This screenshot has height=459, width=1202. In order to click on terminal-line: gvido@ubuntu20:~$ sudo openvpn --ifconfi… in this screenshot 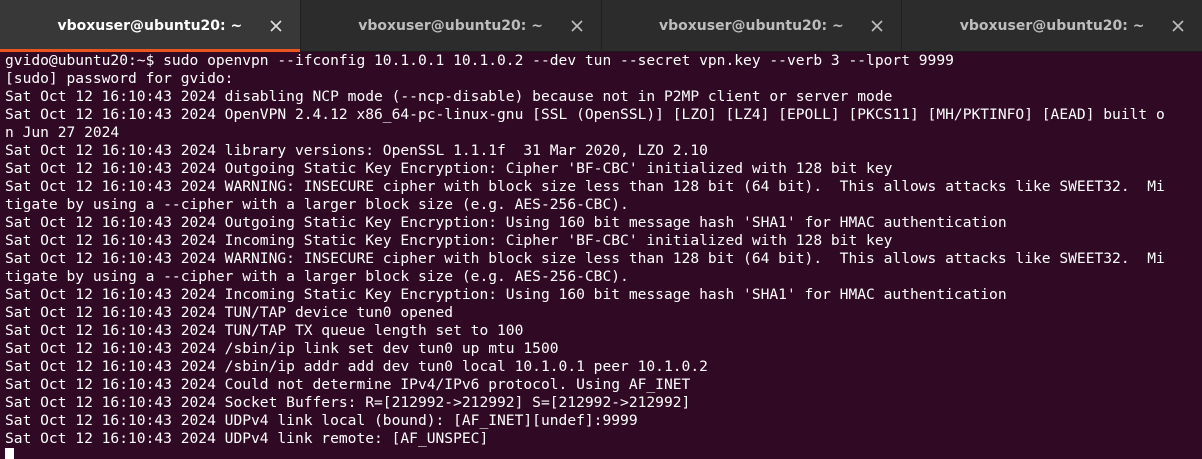, I will do `click(479, 60)`.